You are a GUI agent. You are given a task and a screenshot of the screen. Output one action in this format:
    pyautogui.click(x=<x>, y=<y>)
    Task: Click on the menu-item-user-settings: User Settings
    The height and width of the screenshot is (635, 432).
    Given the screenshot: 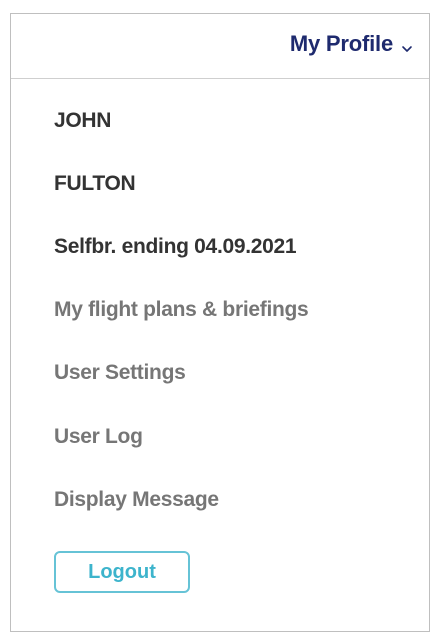 What is the action you would take?
    pyautogui.click(x=120, y=373)
    